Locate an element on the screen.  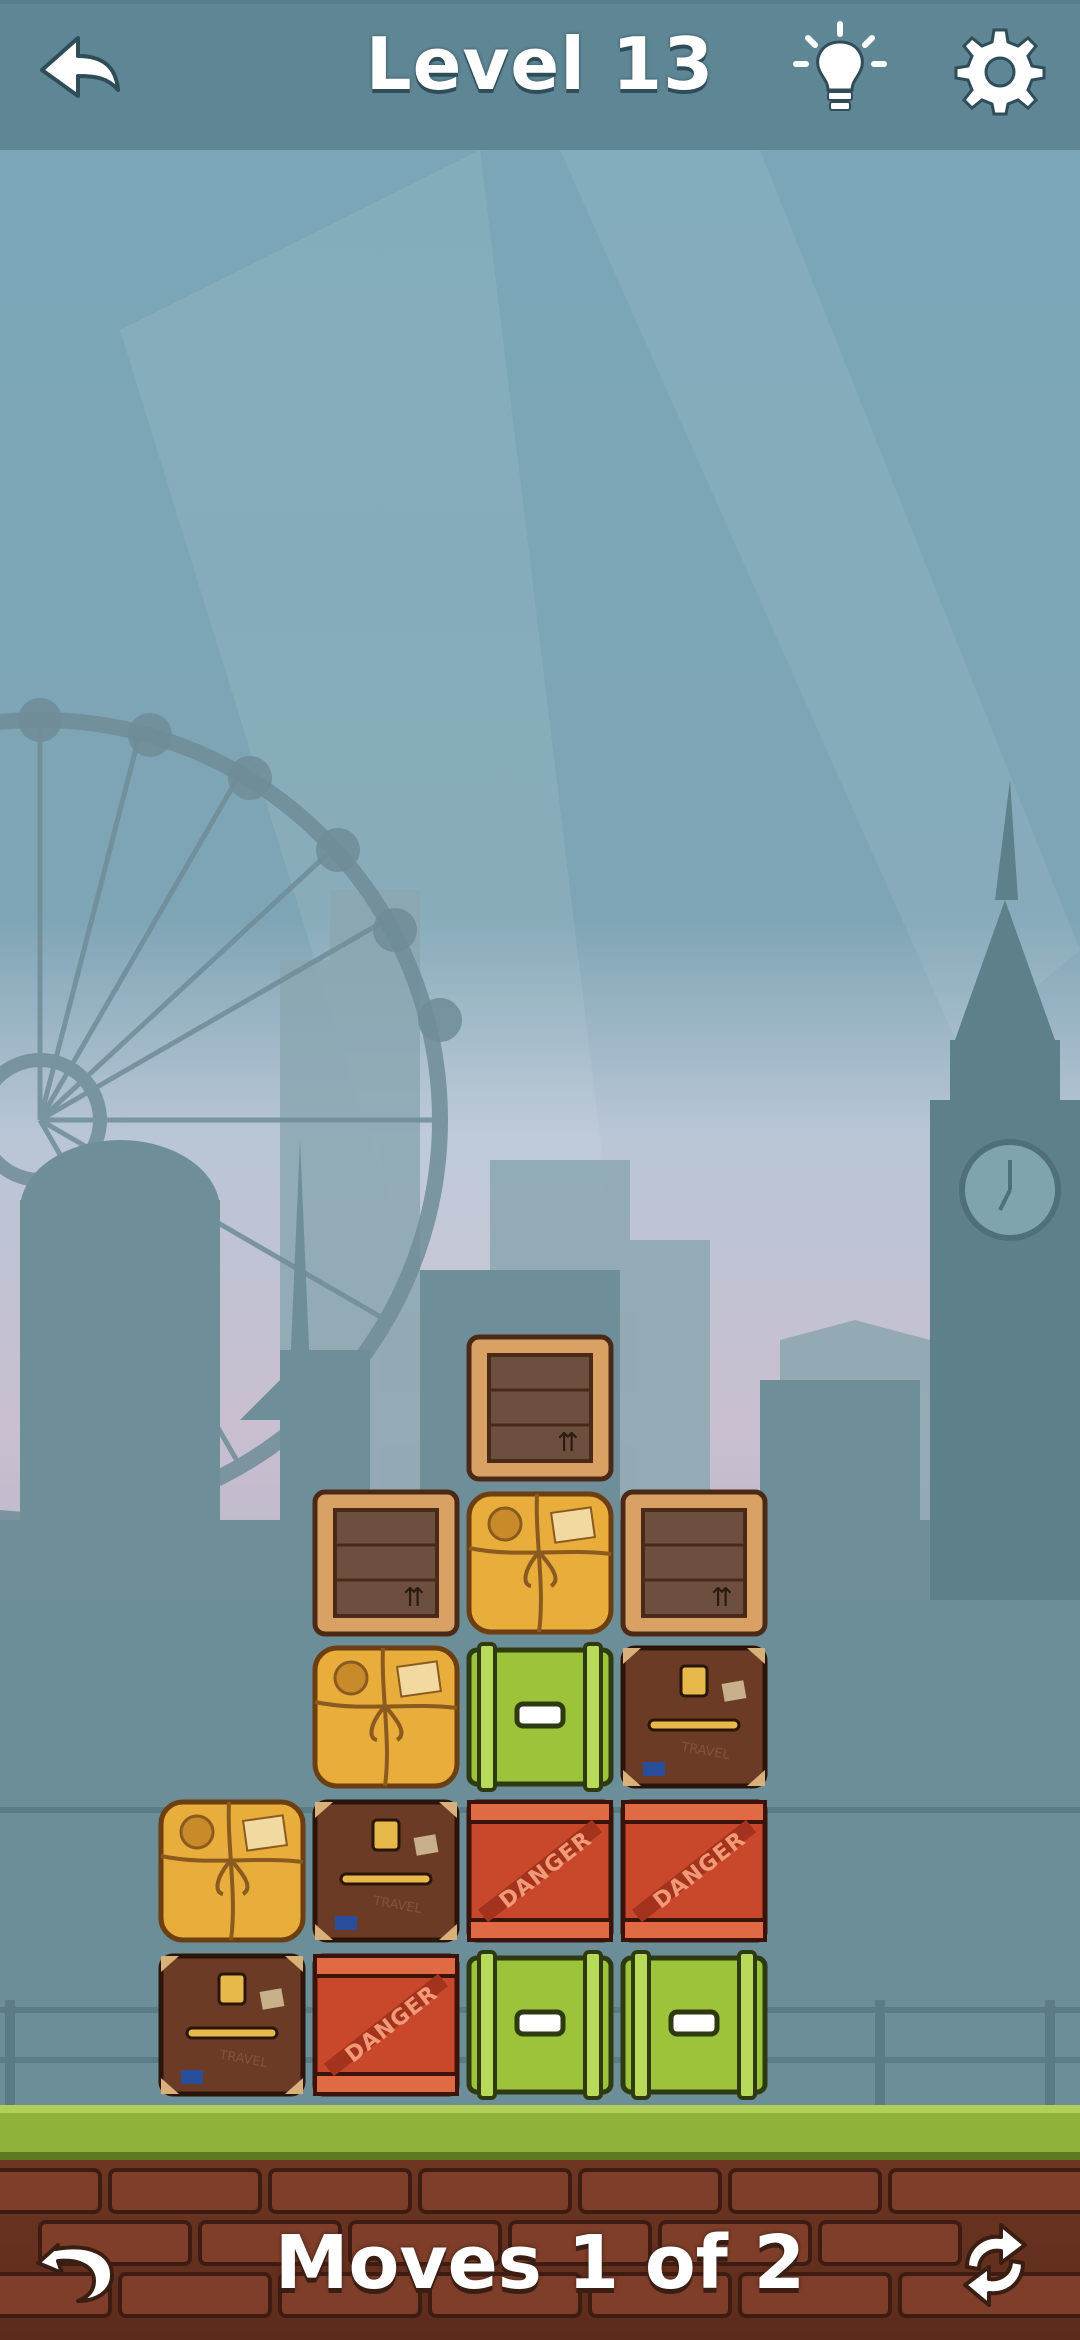
restart-button is located at coordinates (995, 2265).